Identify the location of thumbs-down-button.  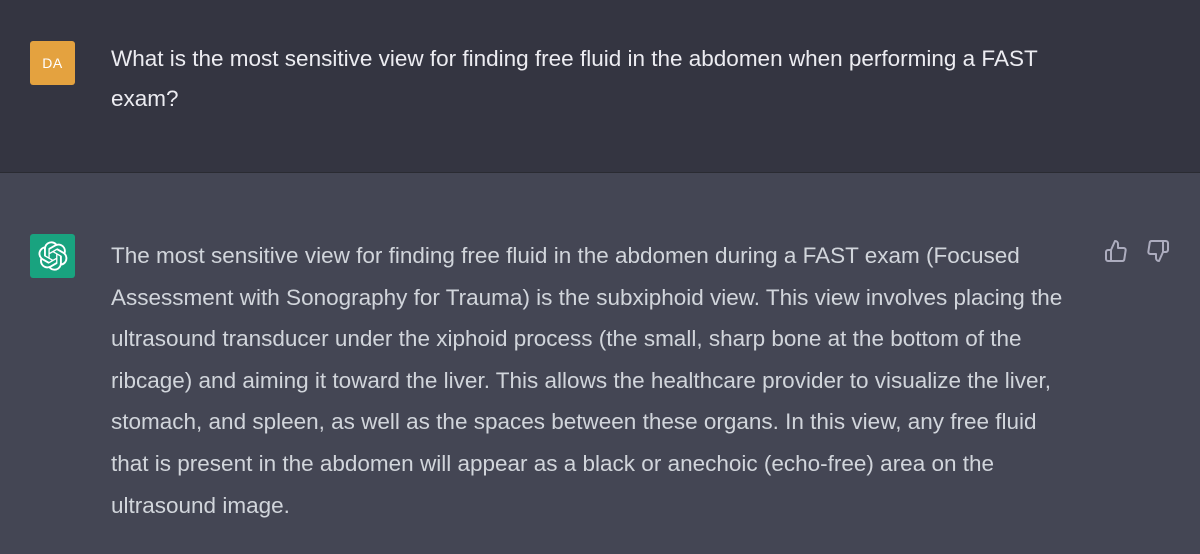
(1158, 251).